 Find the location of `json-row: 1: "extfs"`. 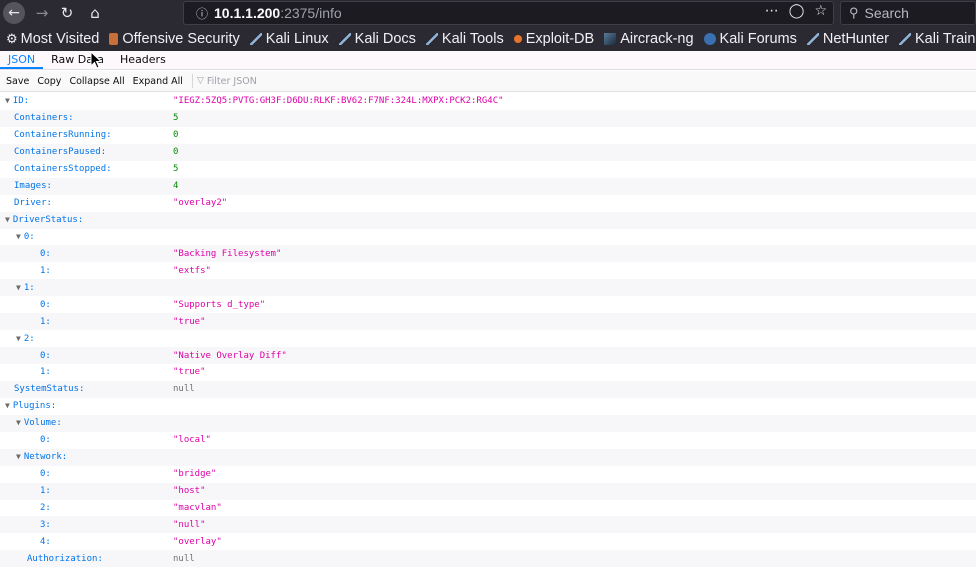

json-row: 1: "extfs" is located at coordinates (488, 270).